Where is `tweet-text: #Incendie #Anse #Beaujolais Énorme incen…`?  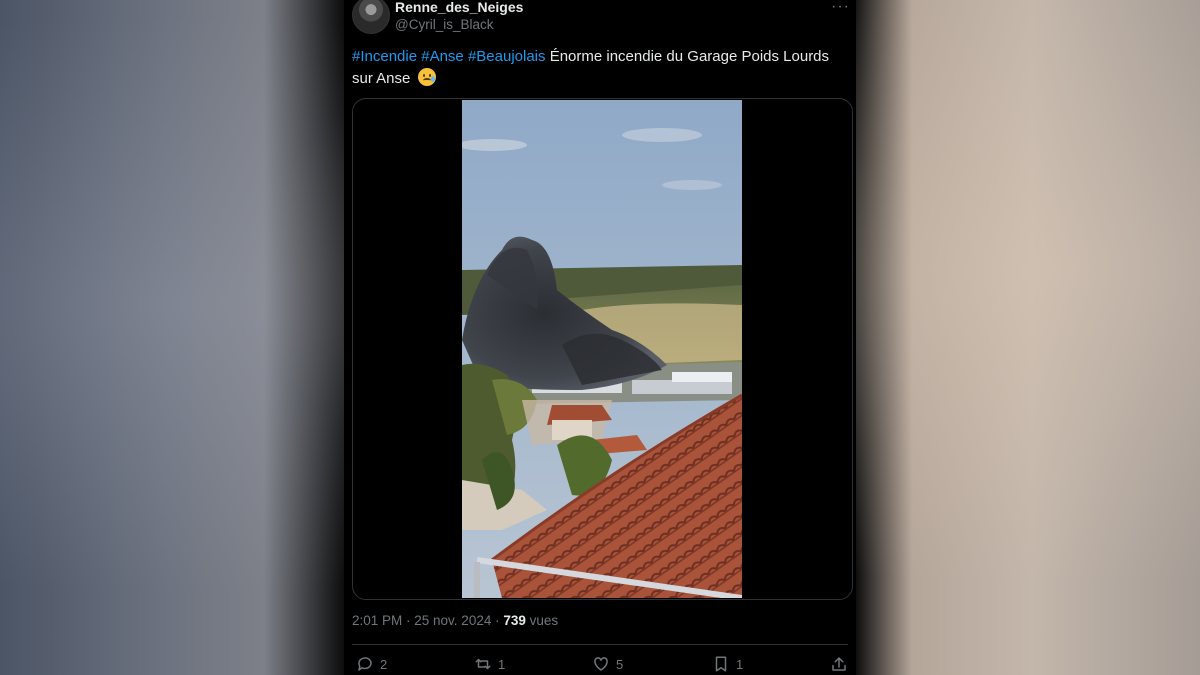 tweet-text: #Incendie #Anse #Beaujolais Énorme incen… is located at coordinates (600, 68).